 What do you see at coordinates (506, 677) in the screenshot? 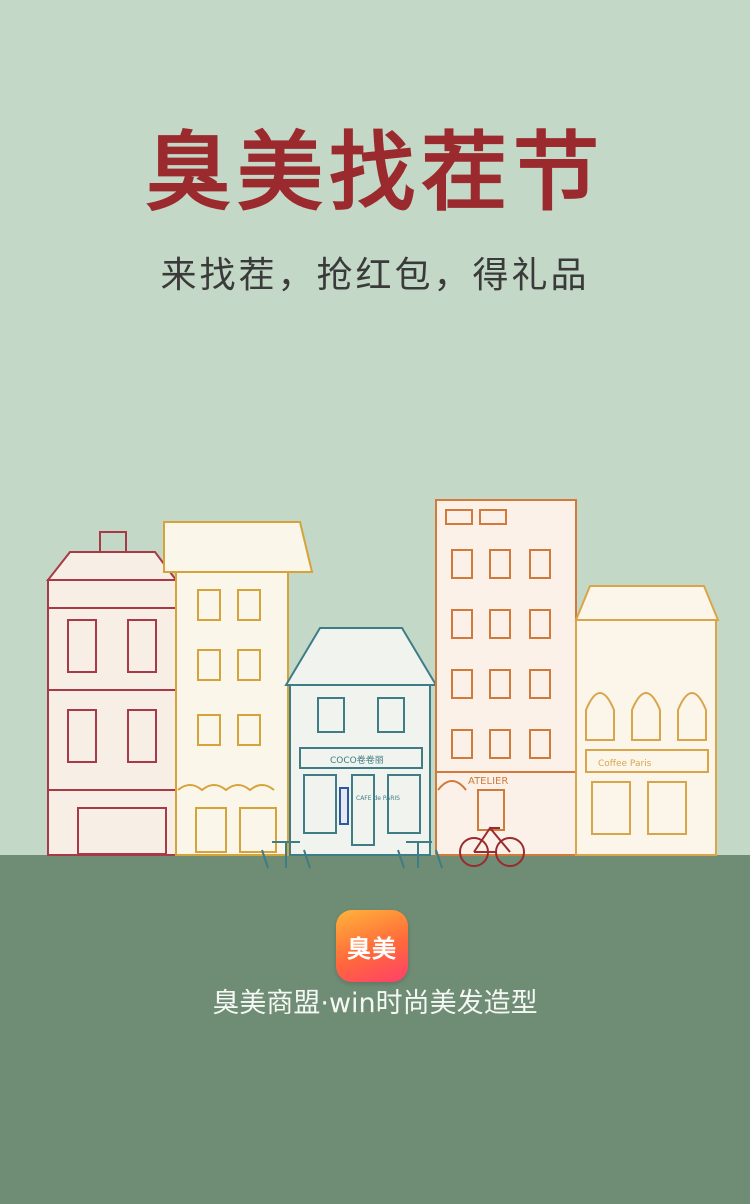
I see `orange-apartment-illustration` at bounding box center [506, 677].